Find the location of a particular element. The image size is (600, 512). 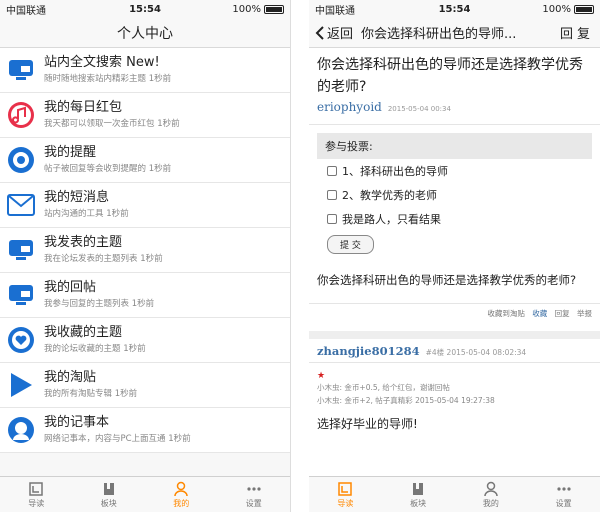

headphones-icon is located at coordinates (21, 160).